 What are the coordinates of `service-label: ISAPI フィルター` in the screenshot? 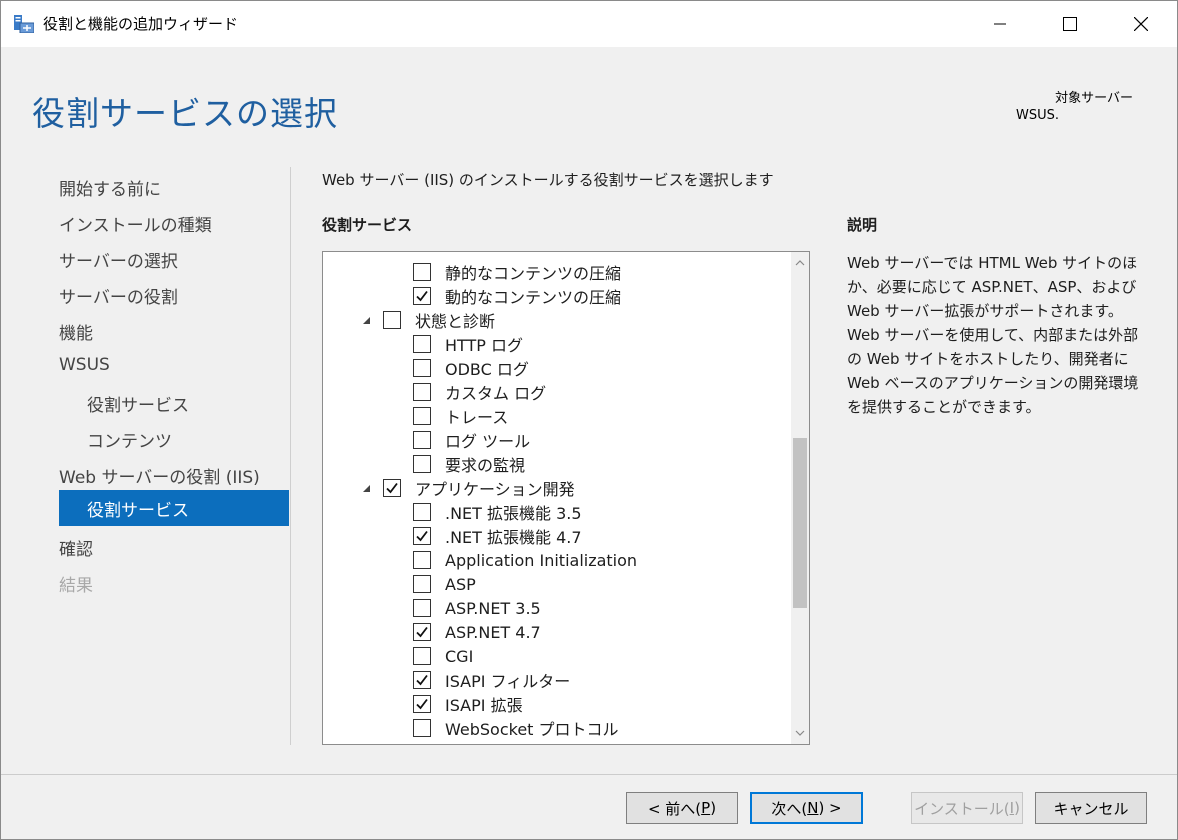 It's located at (508, 681).